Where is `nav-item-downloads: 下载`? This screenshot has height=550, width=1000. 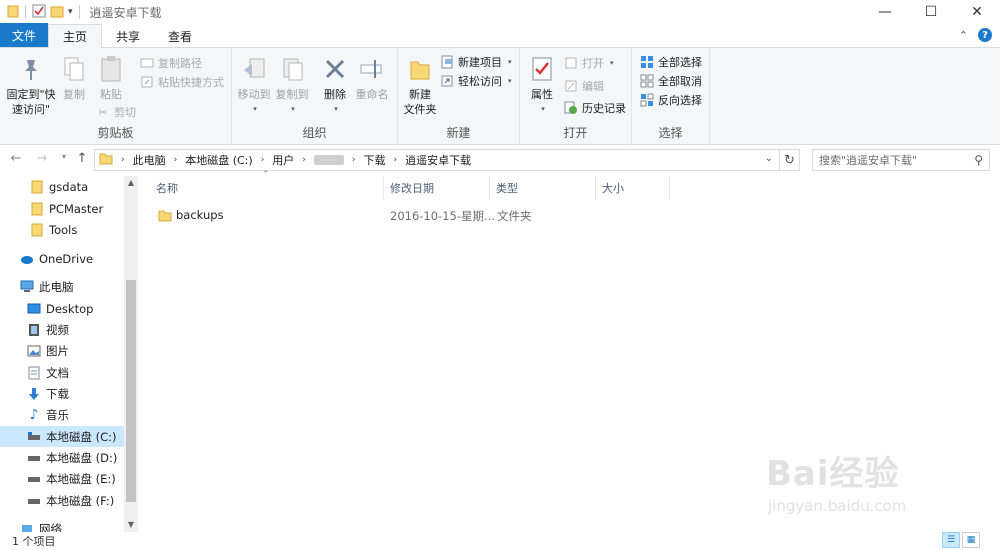 nav-item-downloads: 下载 is located at coordinates (62, 393).